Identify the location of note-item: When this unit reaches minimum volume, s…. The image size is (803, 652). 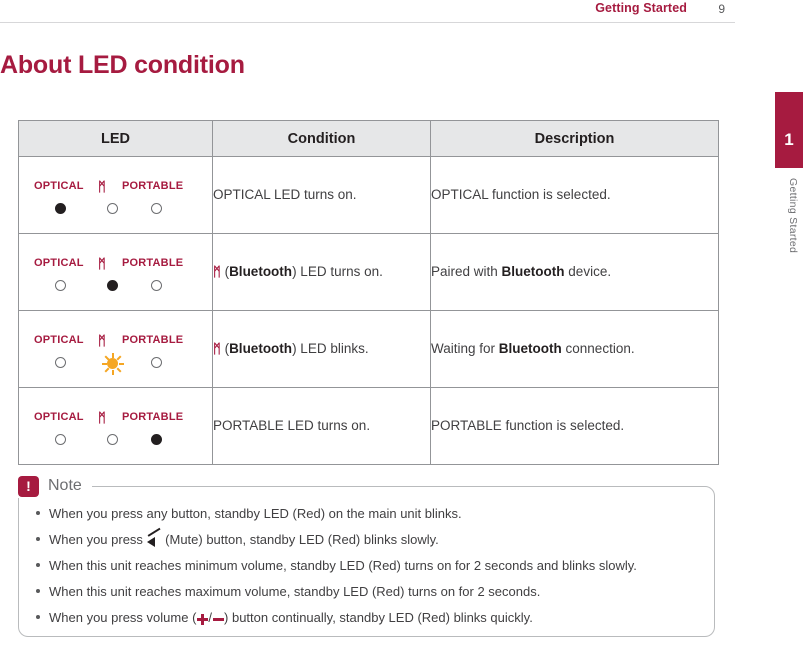
(366, 565).